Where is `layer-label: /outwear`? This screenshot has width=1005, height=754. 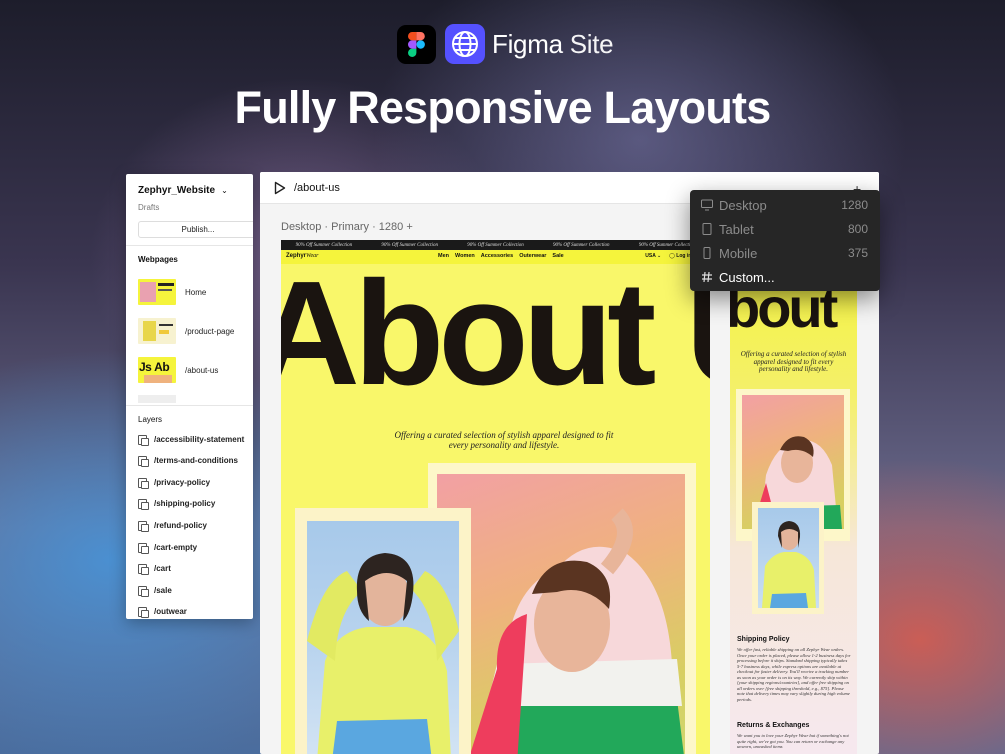 layer-label: /outwear is located at coordinates (170, 611).